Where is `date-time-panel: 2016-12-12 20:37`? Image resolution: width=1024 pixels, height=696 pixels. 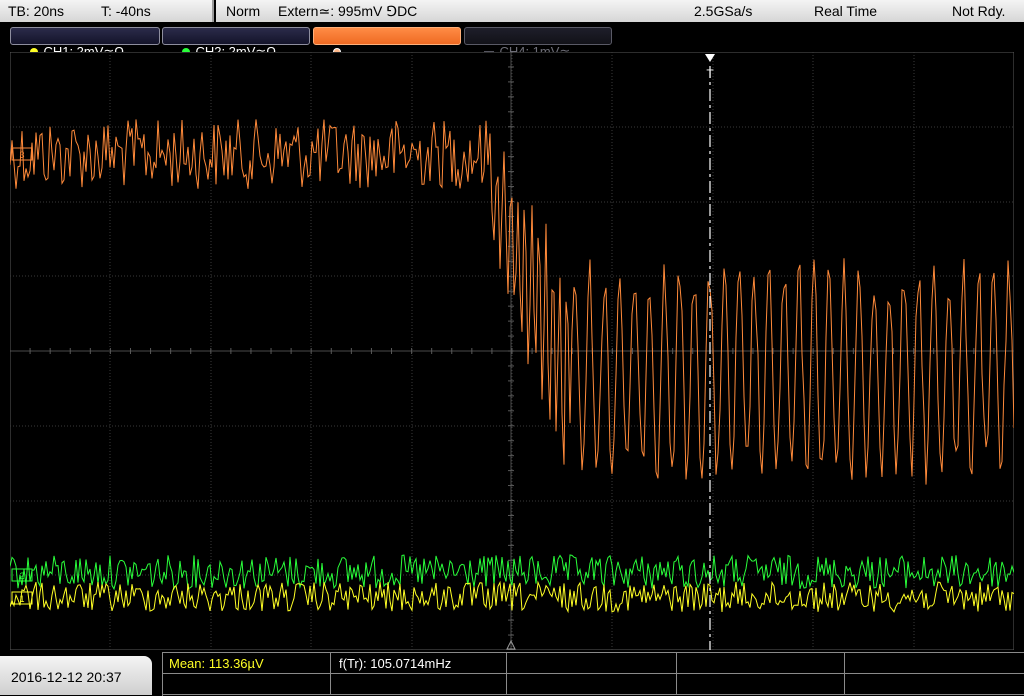
date-time-panel: 2016-12-12 20:37 is located at coordinates (76, 675).